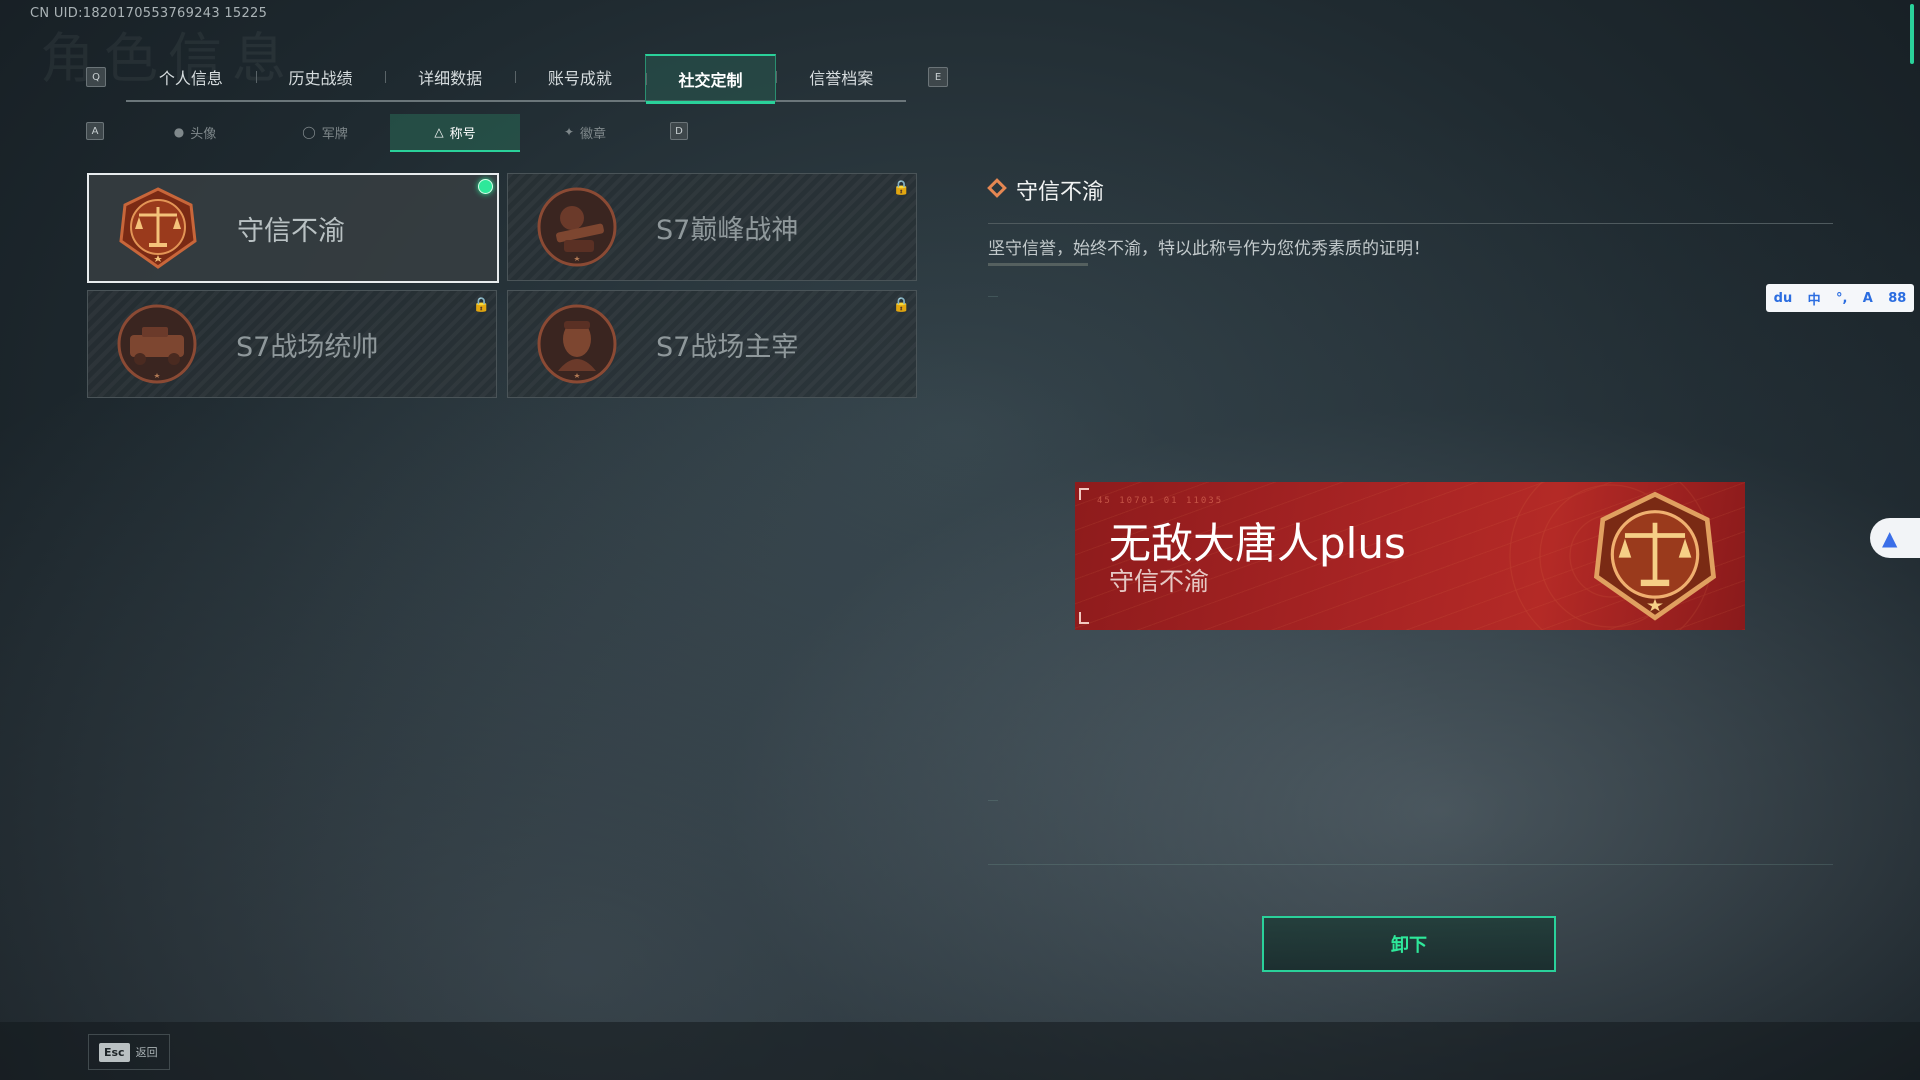  I want to click on main-tab-bar: 个人信息 历史战绩 详细数据 账号成就 社交定制 信誉档案, so click(516, 79).